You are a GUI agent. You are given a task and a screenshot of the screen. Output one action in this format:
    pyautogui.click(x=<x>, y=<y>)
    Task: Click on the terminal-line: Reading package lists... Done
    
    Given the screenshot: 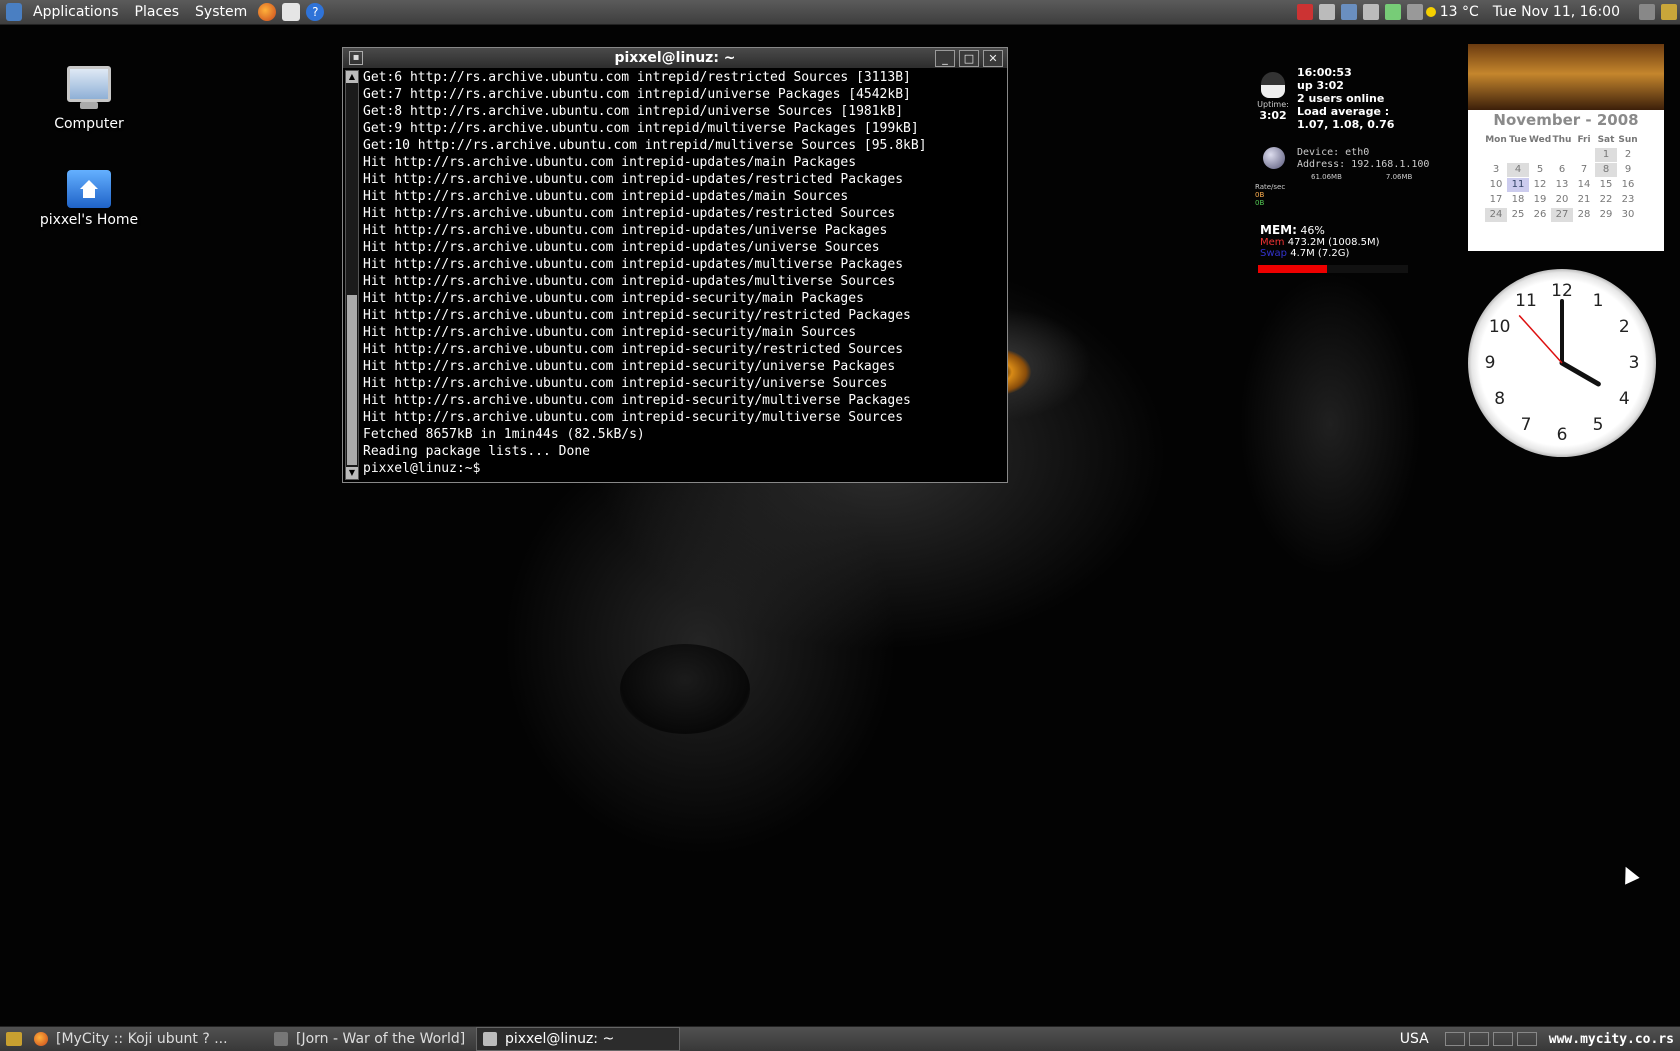 What is the action you would take?
    pyautogui.click(x=476, y=451)
    